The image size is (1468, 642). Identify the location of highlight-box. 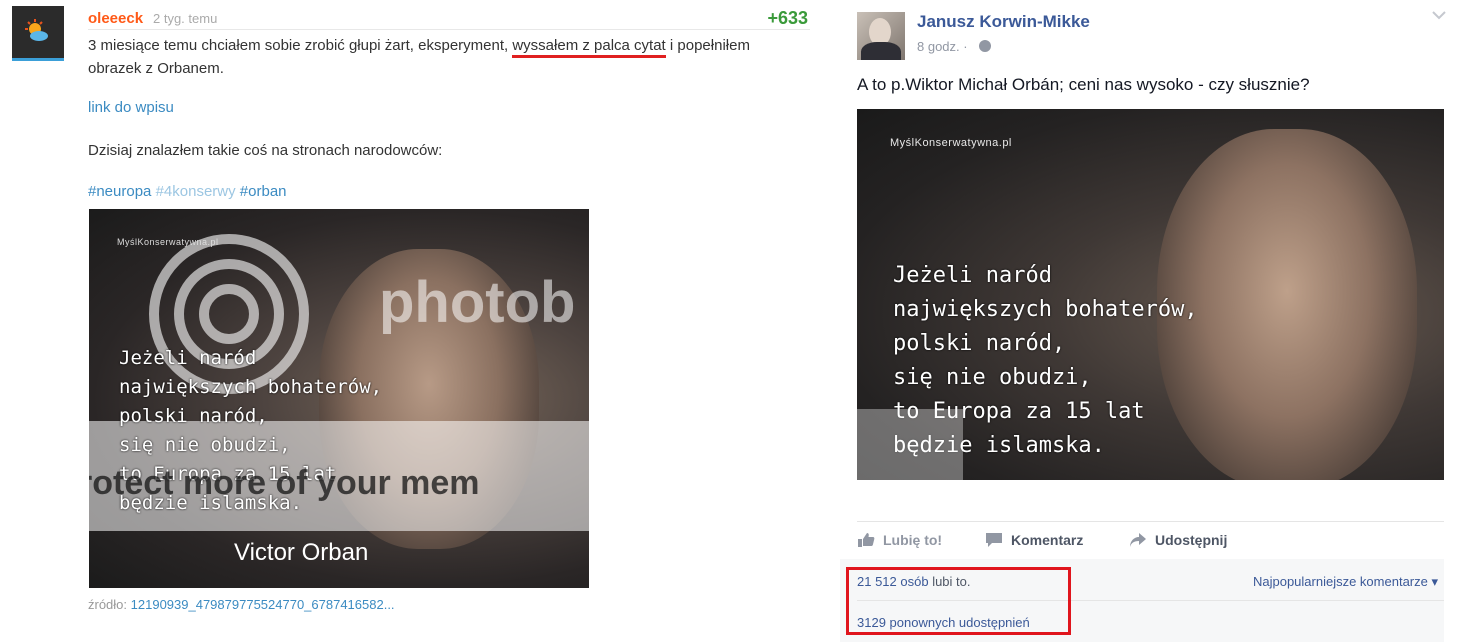
(958, 601).